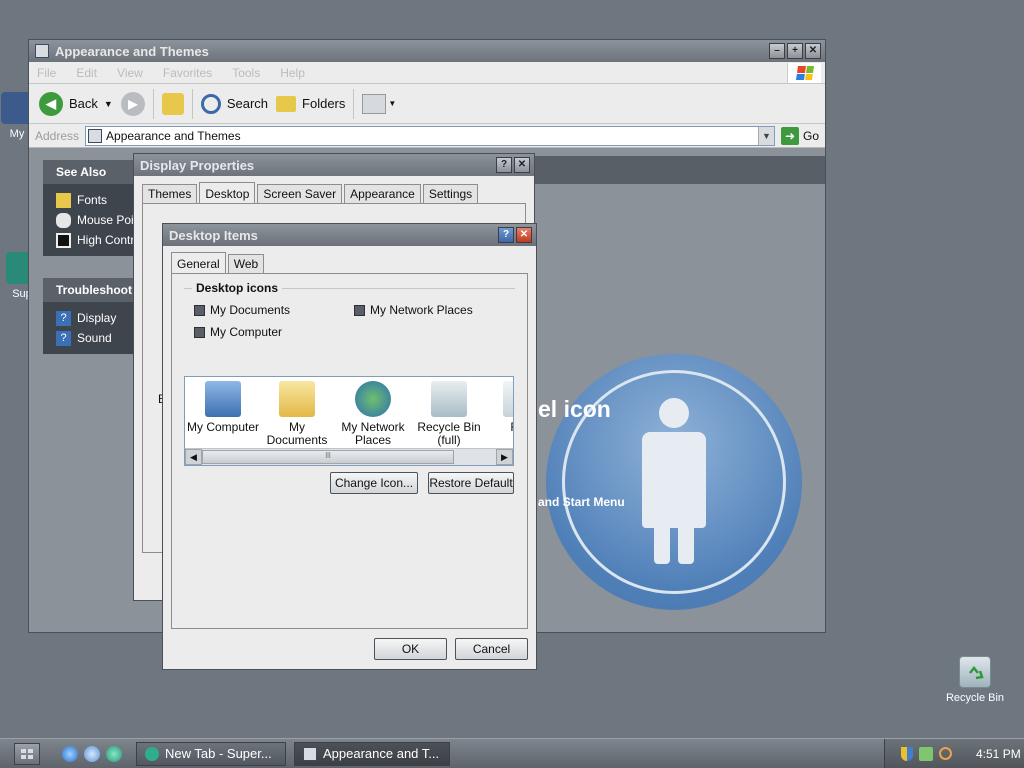  Describe the element at coordinates (114, 753) in the screenshot. I see `messenger-icon` at that location.